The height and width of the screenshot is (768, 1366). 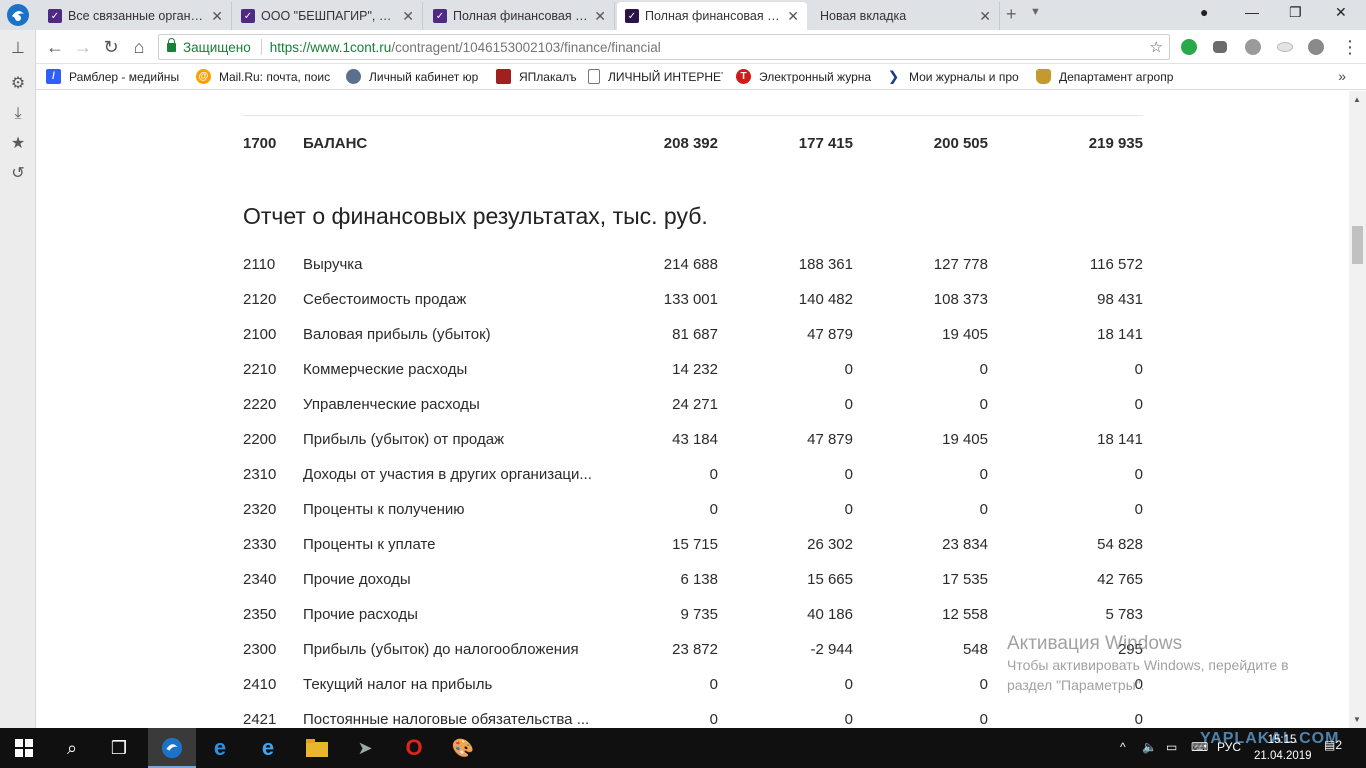 What do you see at coordinates (414, 747) in the screenshot?
I see `opera-icon: O` at bounding box center [414, 747].